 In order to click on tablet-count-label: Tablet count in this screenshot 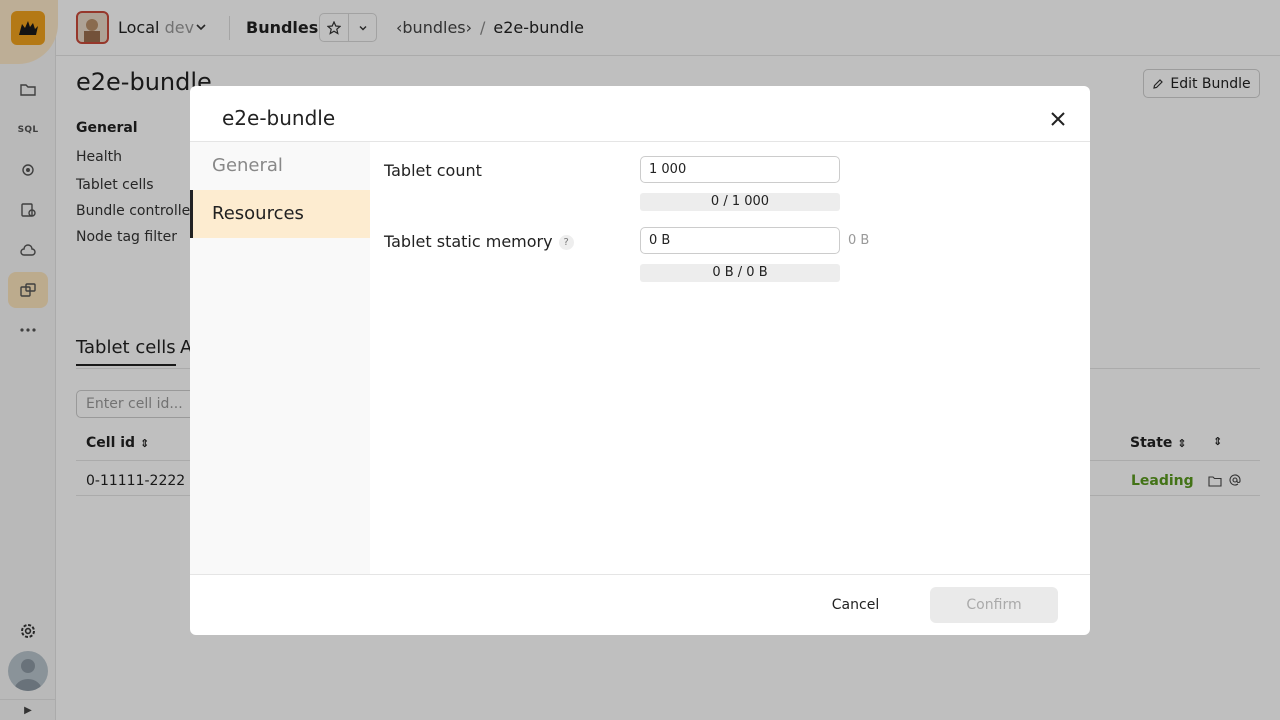, I will do `click(433, 170)`.